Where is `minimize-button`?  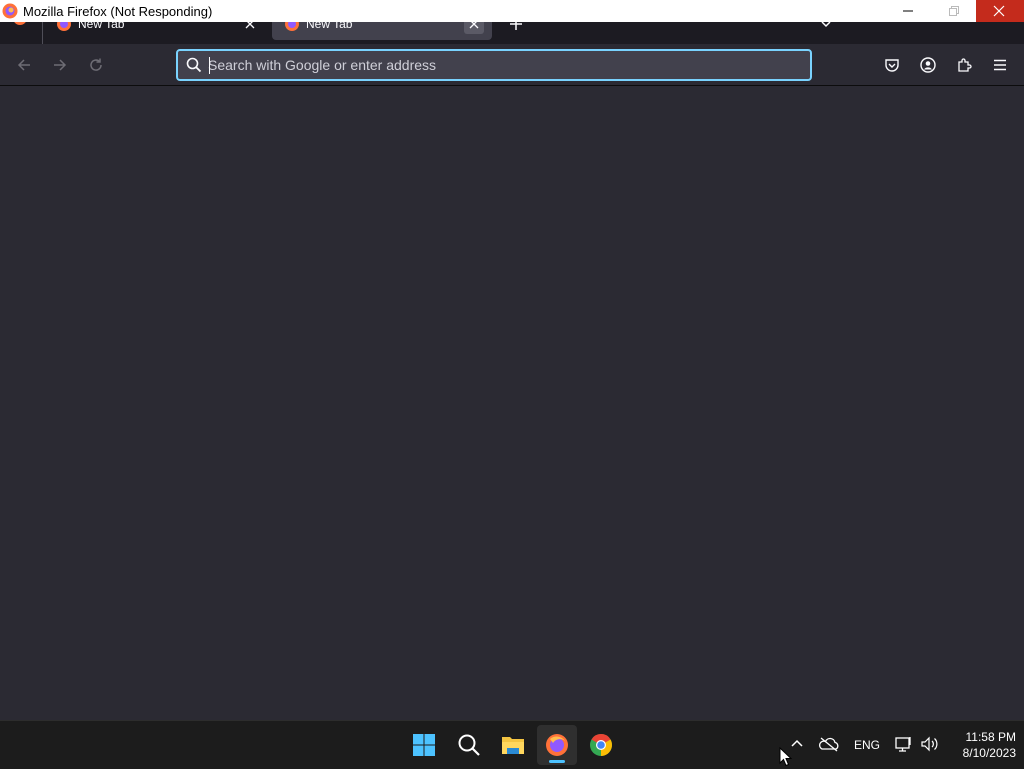 minimize-button is located at coordinates (908, 11).